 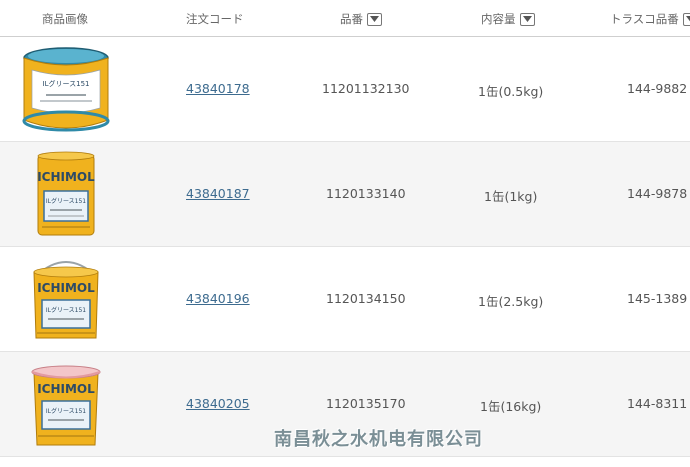 I want to click on header-content-label: 内容量, so click(x=498, y=19).